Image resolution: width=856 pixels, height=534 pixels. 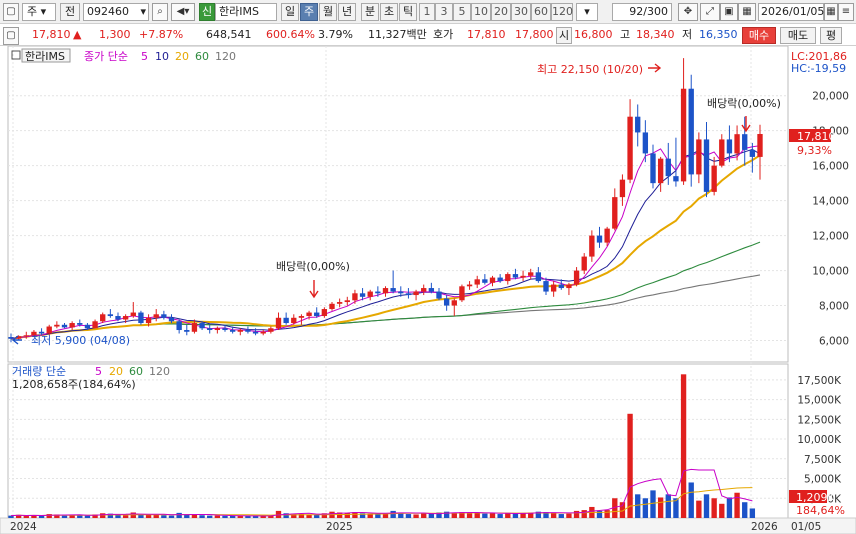 I want to click on interval-button-7: 120, so click(x=562, y=12).